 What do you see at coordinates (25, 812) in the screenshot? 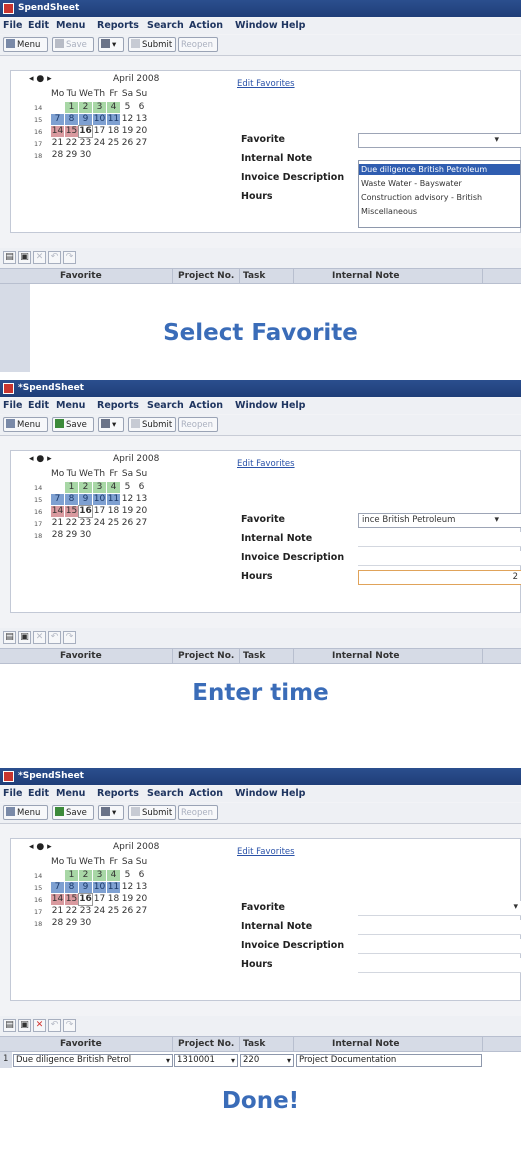
I see `menu-button: Menu` at bounding box center [25, 812].